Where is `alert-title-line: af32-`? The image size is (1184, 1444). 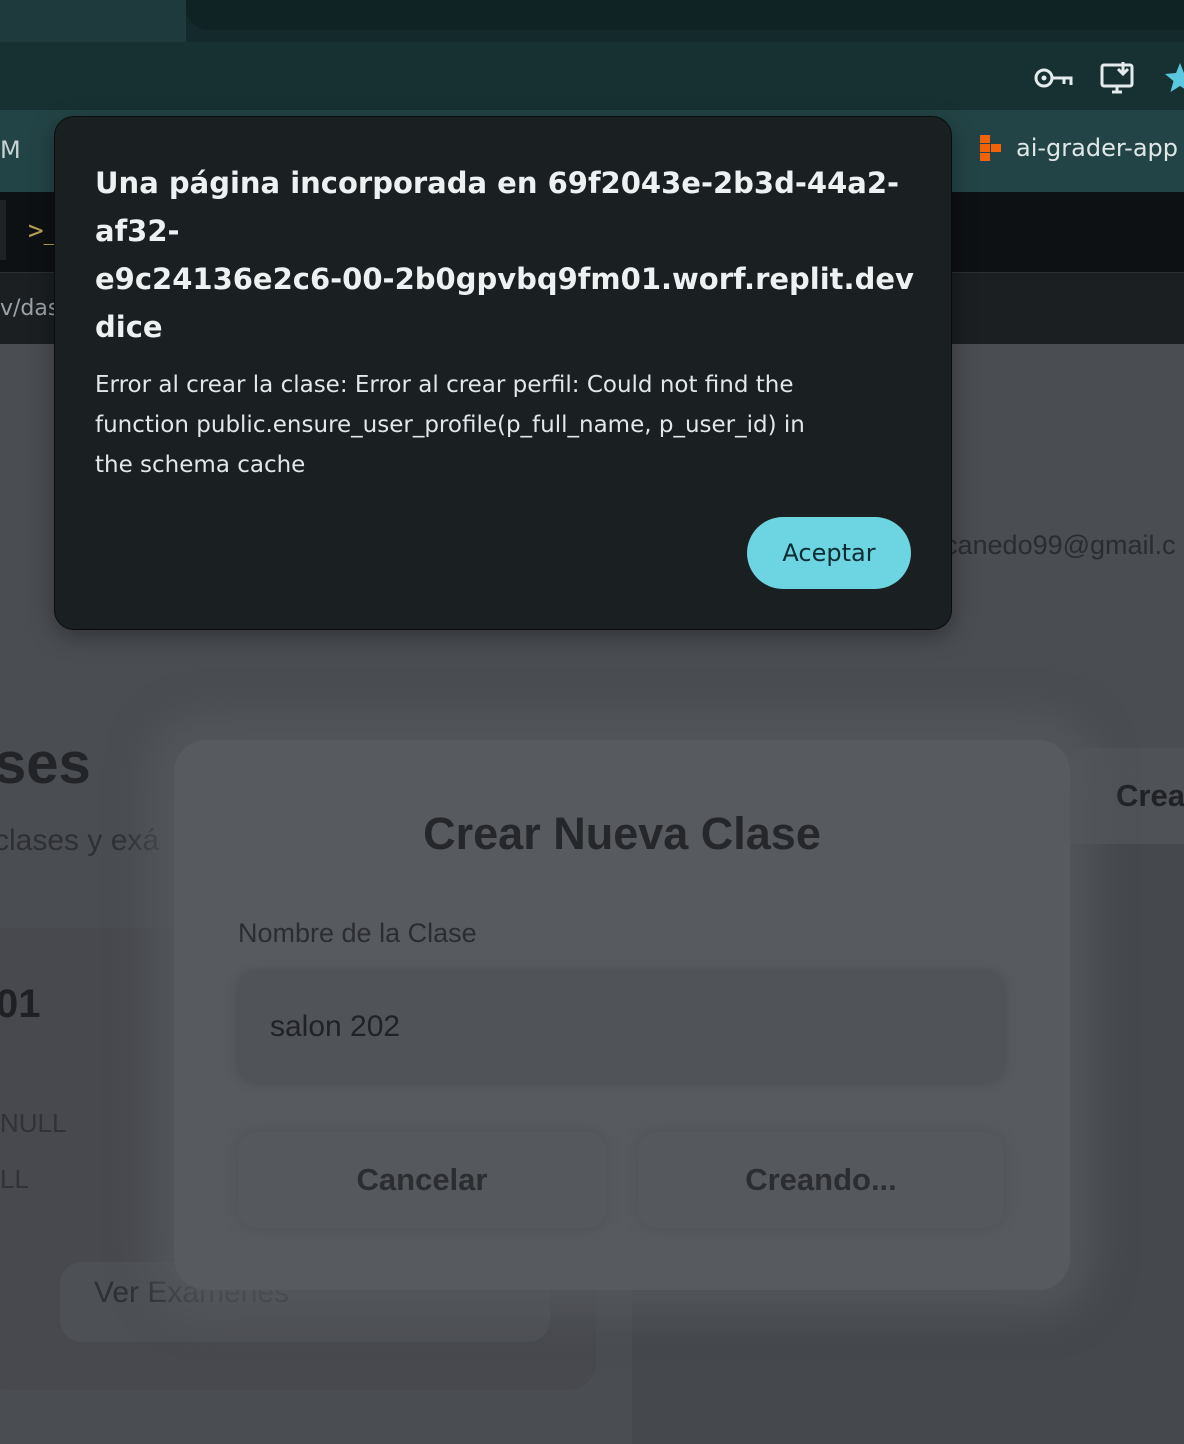 alert-title-line: af32- is located at coordinates (137, 231).